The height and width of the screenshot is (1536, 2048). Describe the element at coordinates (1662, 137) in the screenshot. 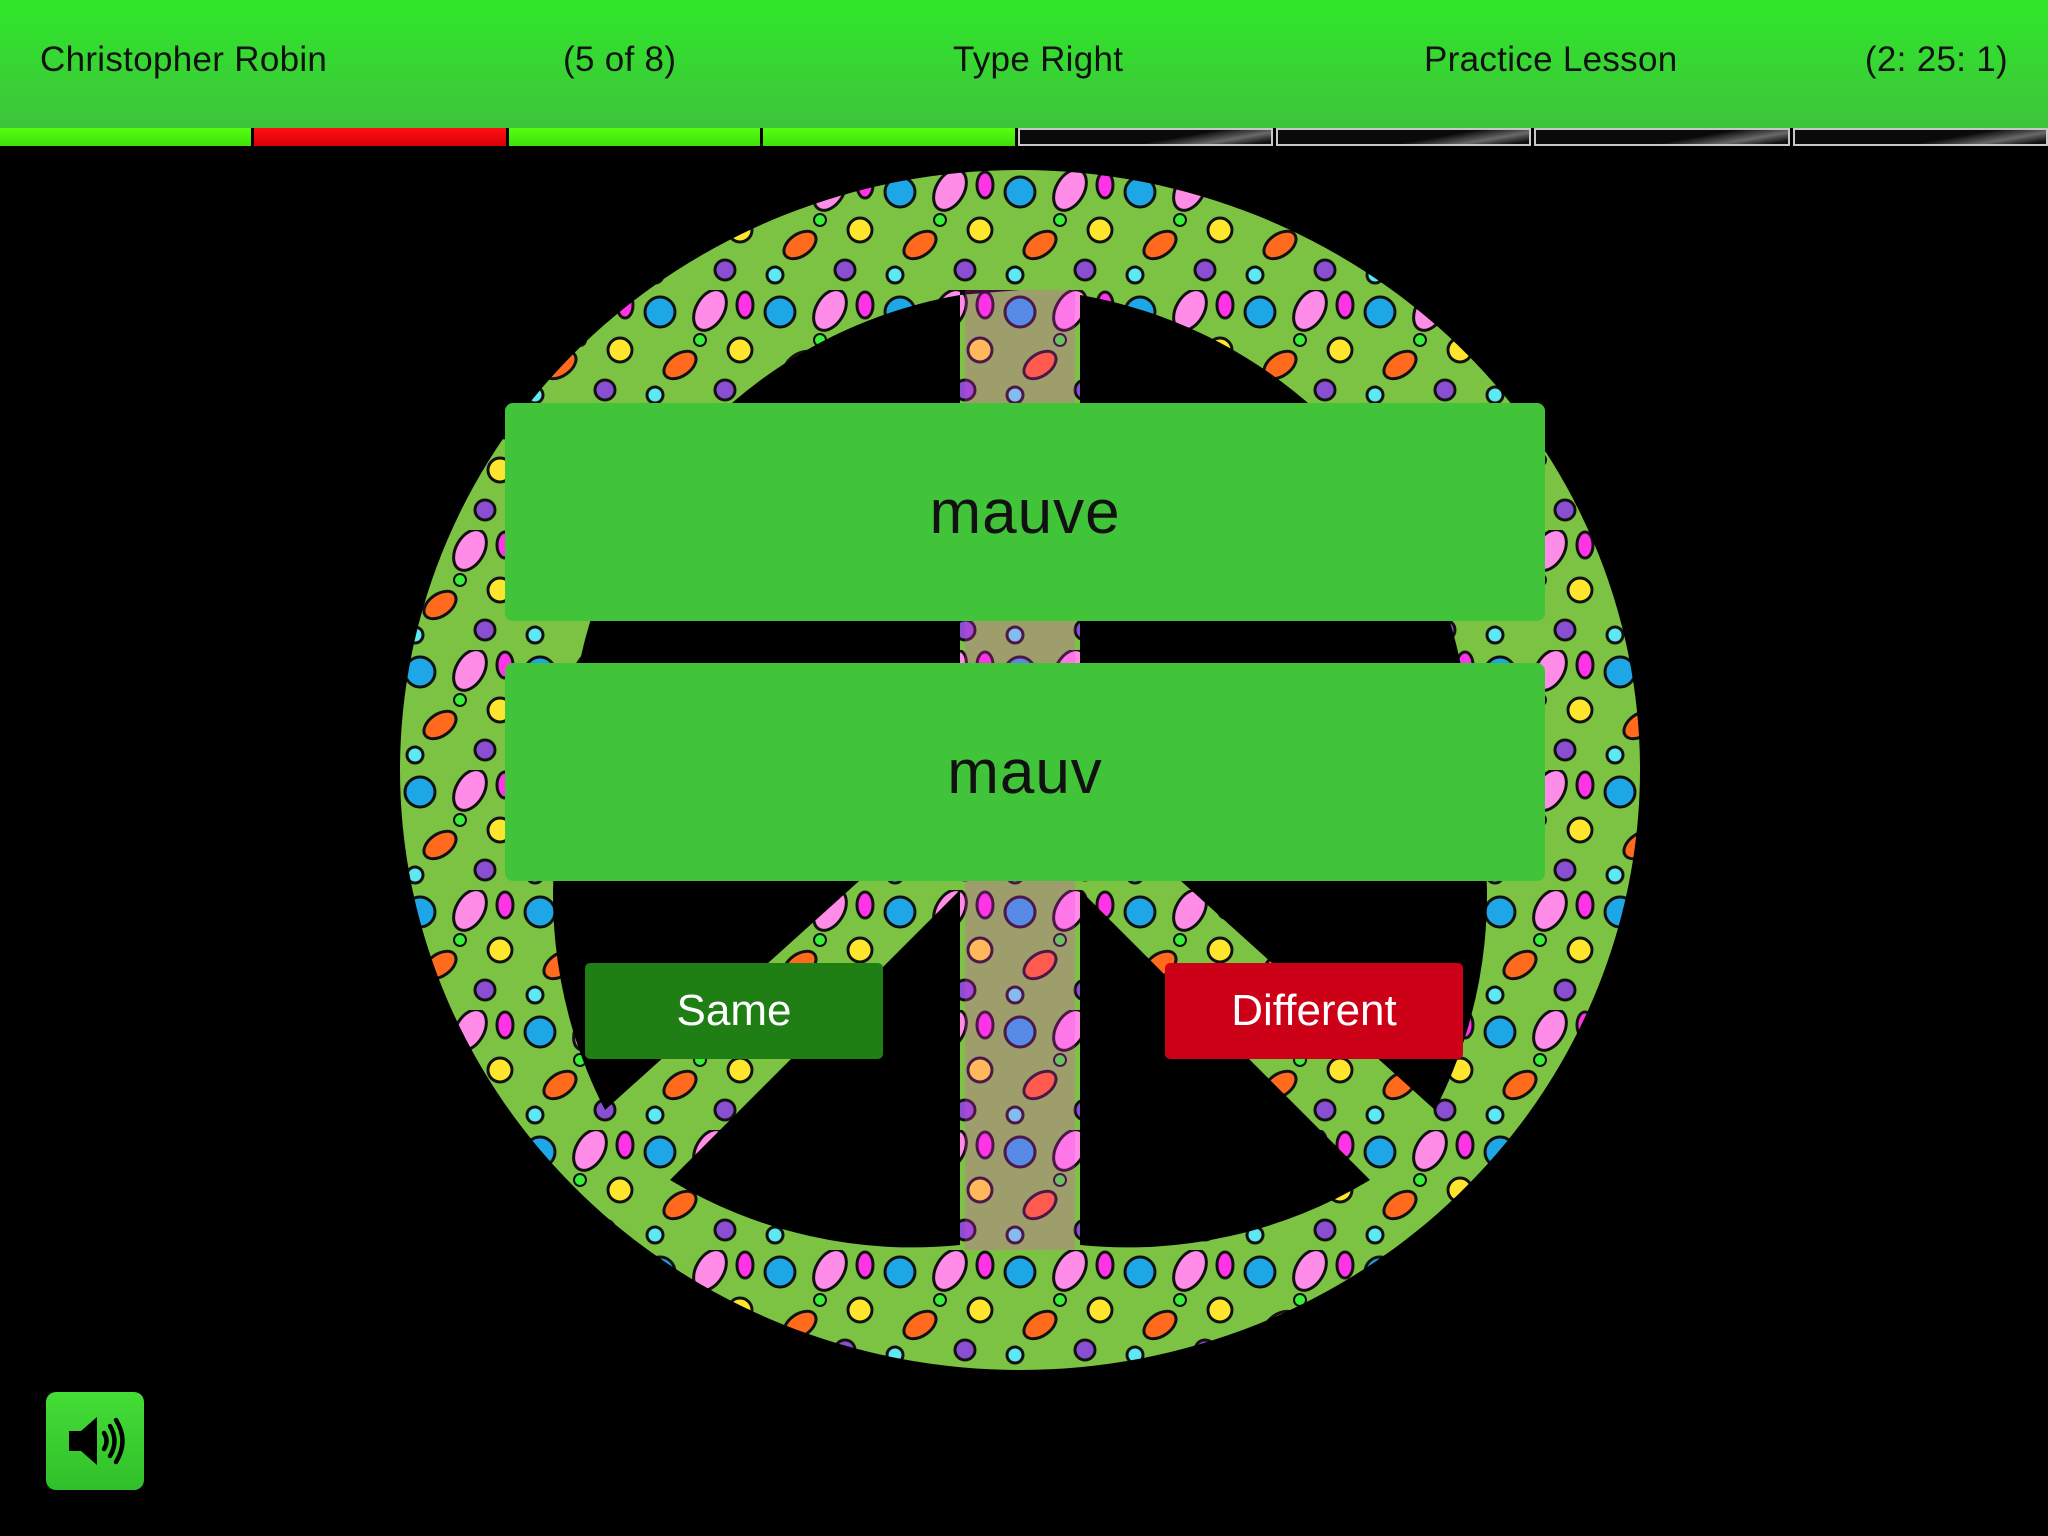

I see `progress-segment-7-pending` at that location.